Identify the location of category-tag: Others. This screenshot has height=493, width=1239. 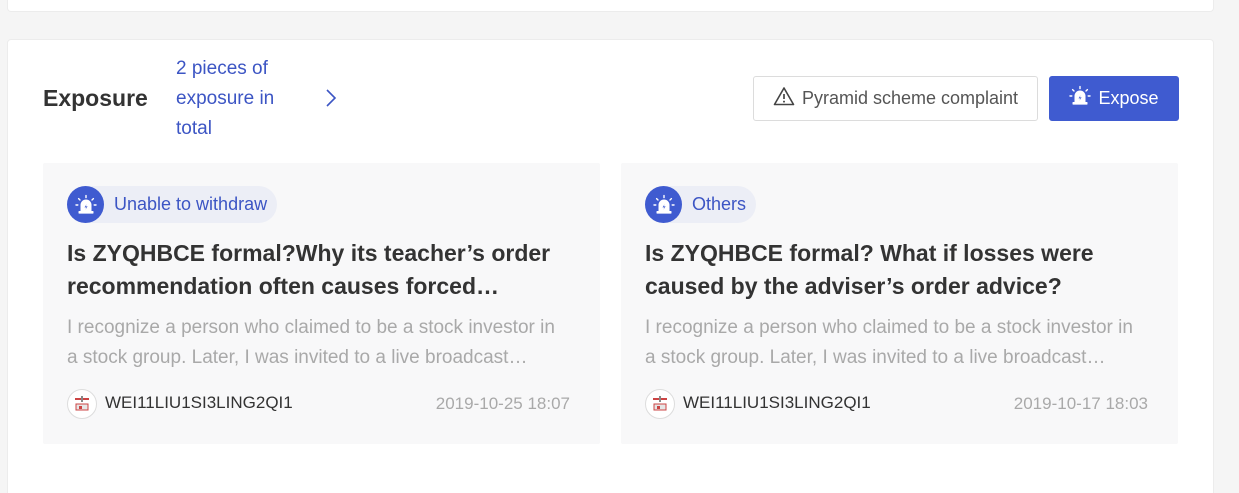
(701, 204).